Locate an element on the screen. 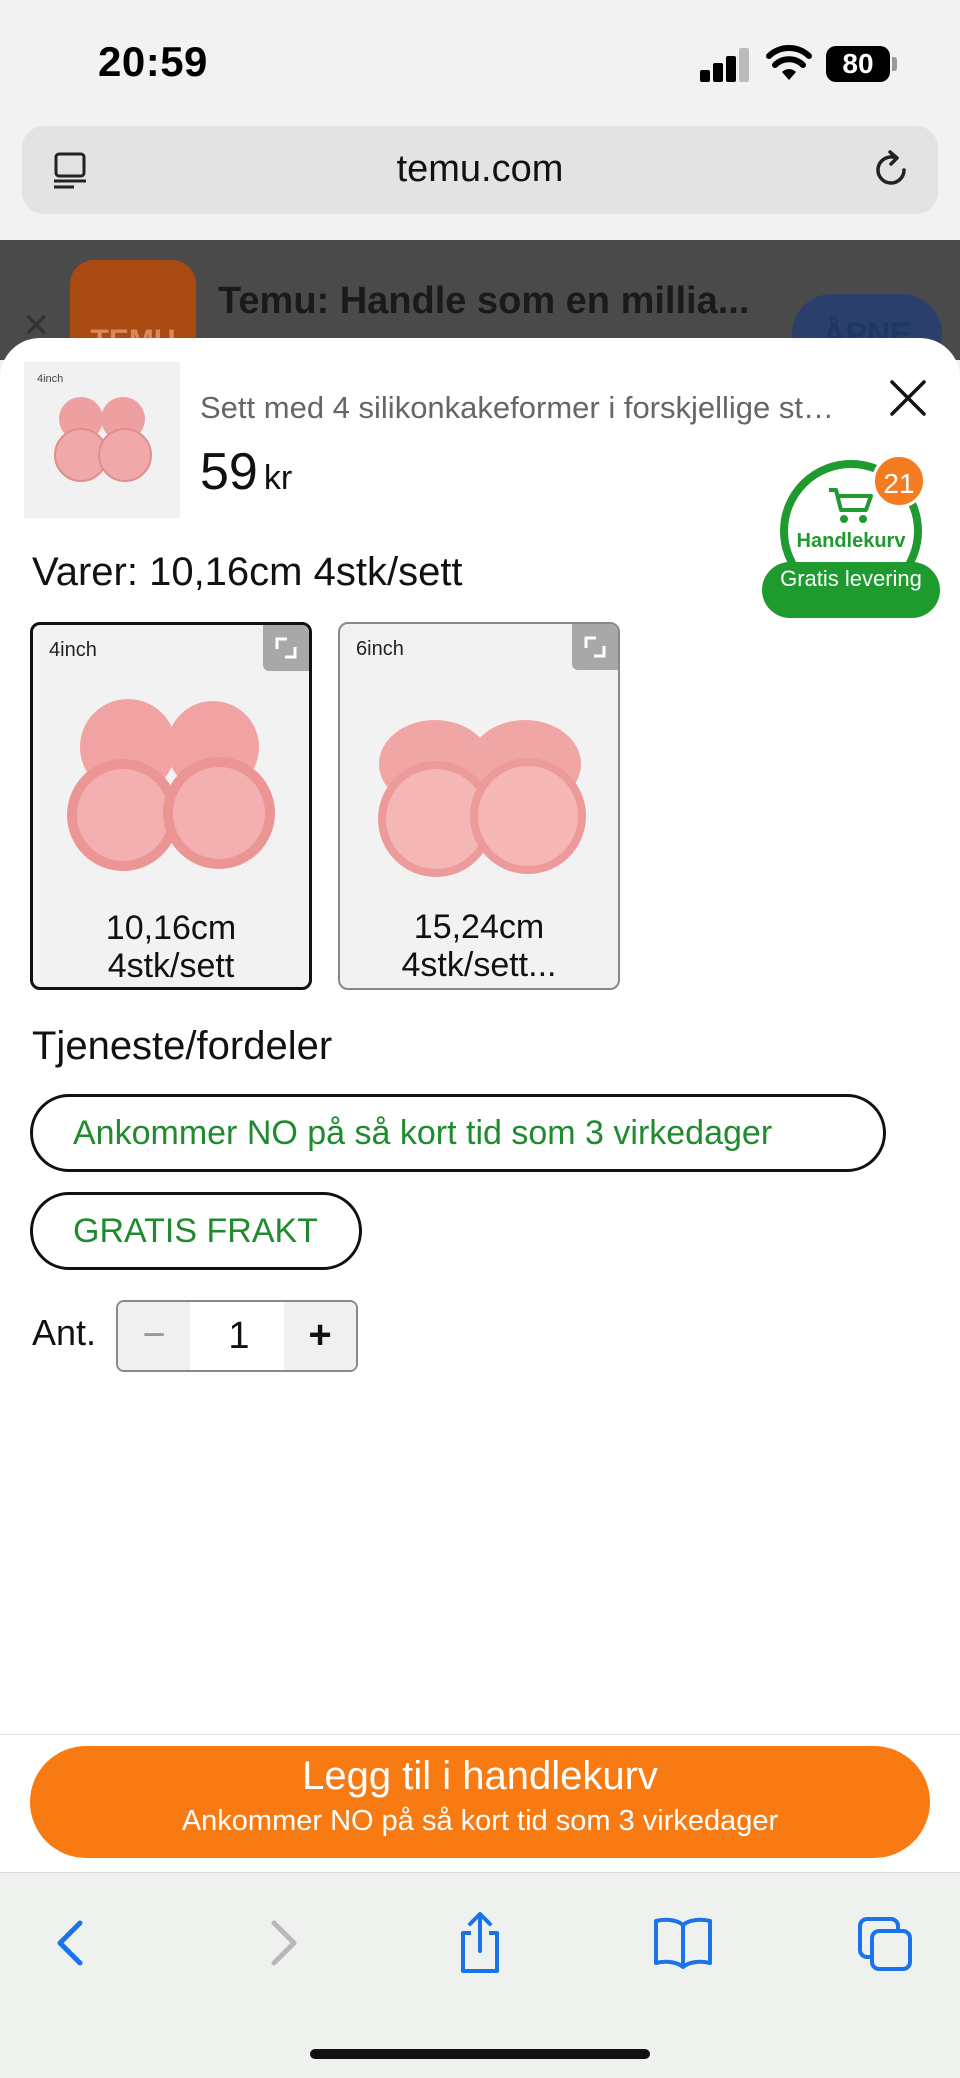 This screenshot has width=960, height=2078. battery-level: 80 is located at coordinates (858, 64).